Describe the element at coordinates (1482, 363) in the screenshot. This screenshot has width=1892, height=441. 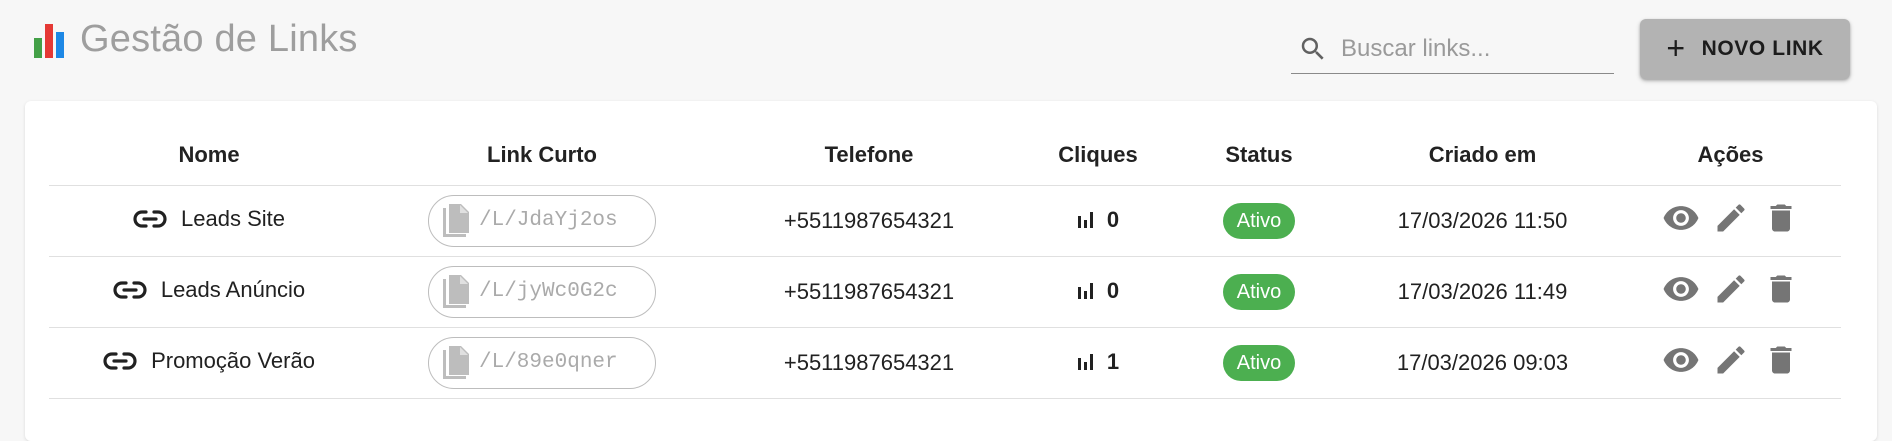
I see `cell-created: 17/03/2026 09:03` at that location.